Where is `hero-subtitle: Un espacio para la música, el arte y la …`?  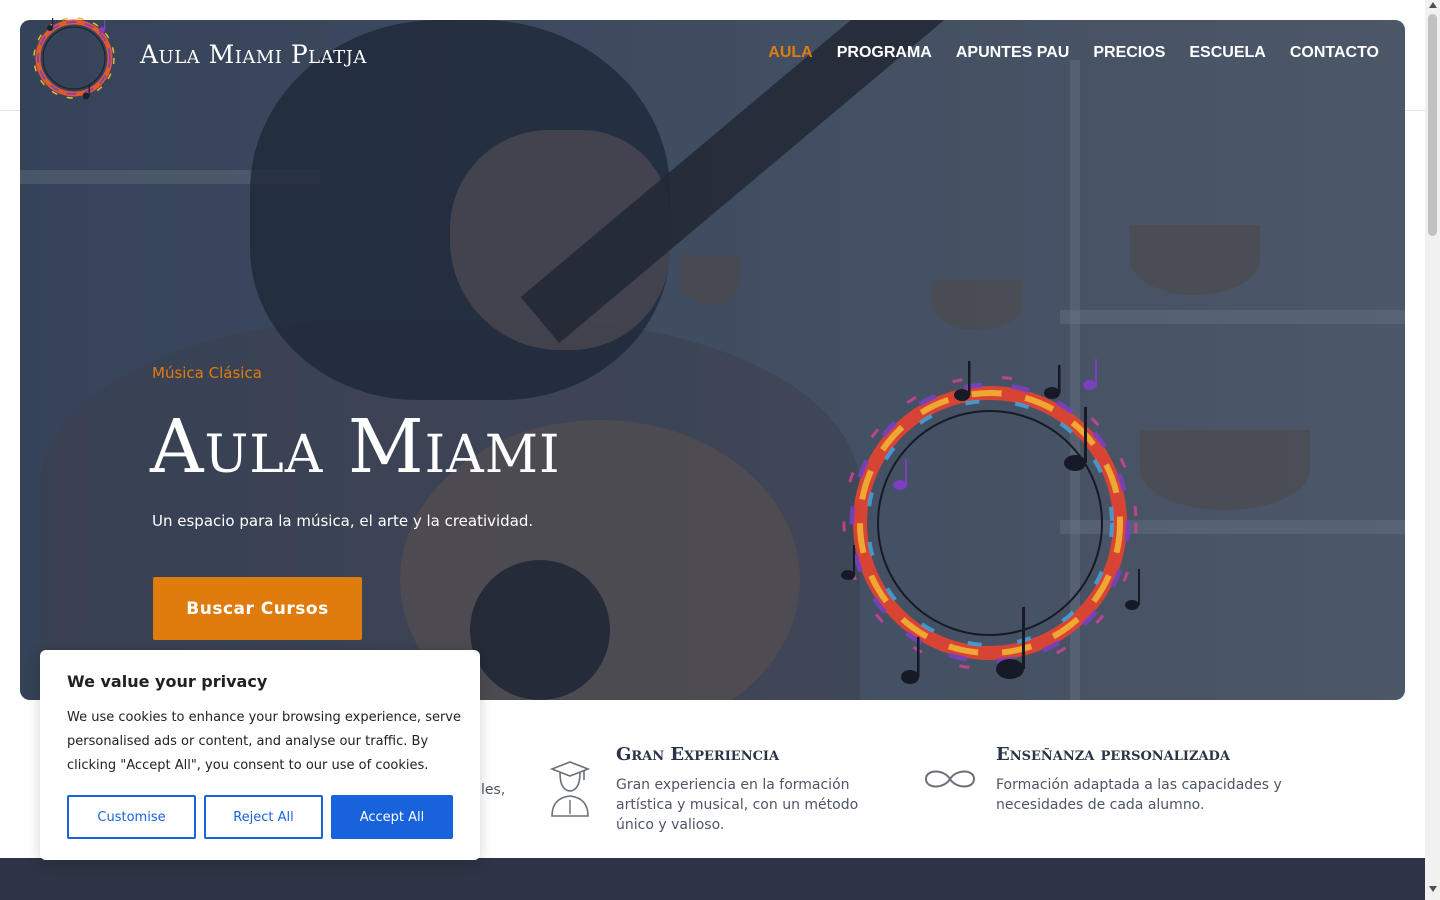
hero-subtitle: Un espacio para la música, el arte y la … is located at coordinates (343, 521).